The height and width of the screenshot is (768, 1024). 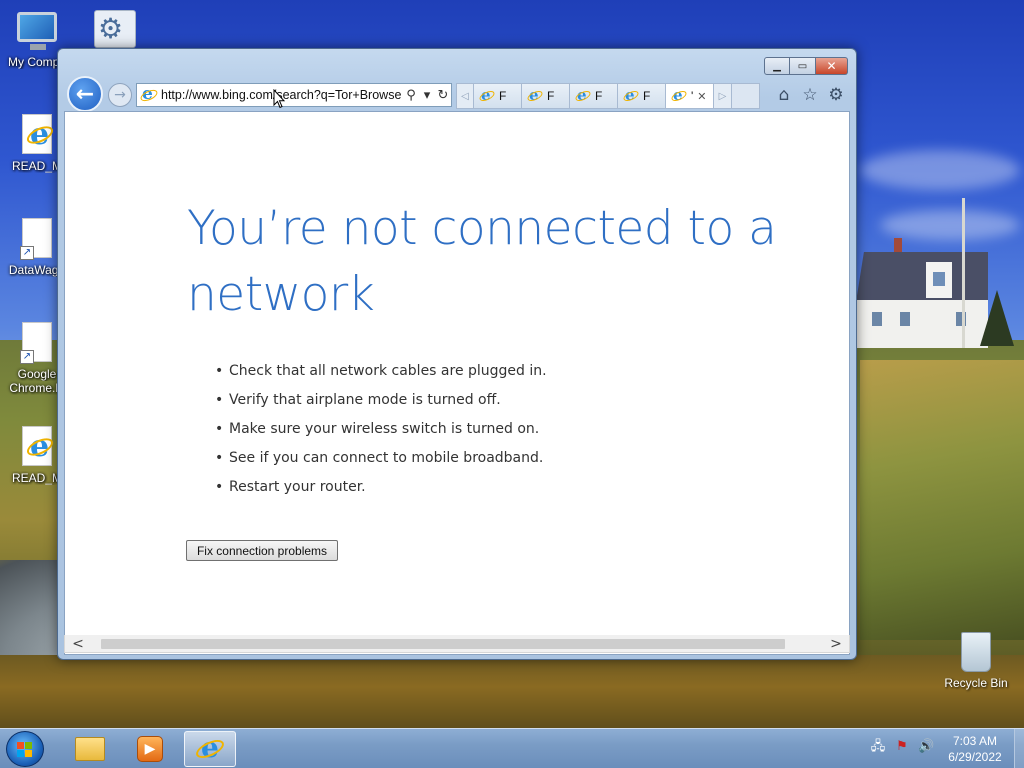 I want to click on system-tray: 🖧 ⚑ 🔊, so click(x=902, y=747).